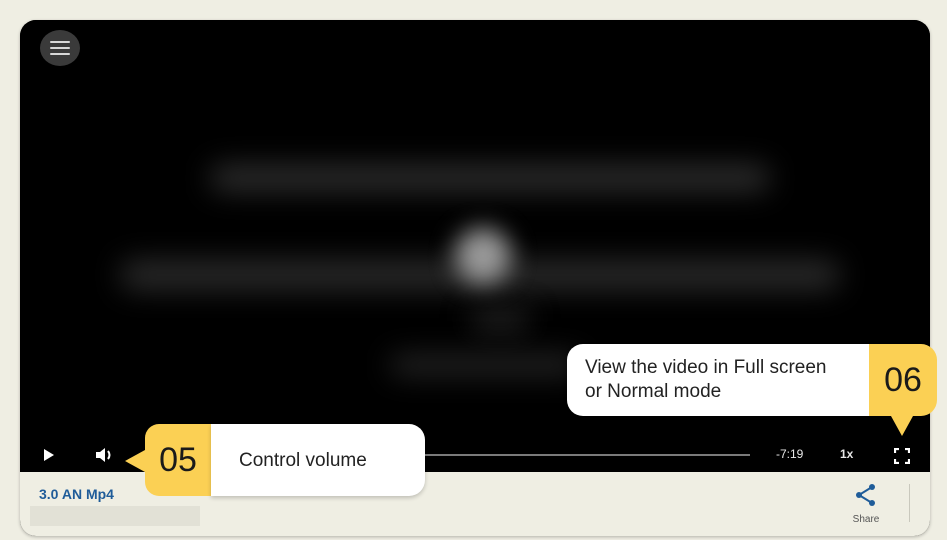 The image size is (947, 540). I want to click on share-label: Share, so click(866, 519).